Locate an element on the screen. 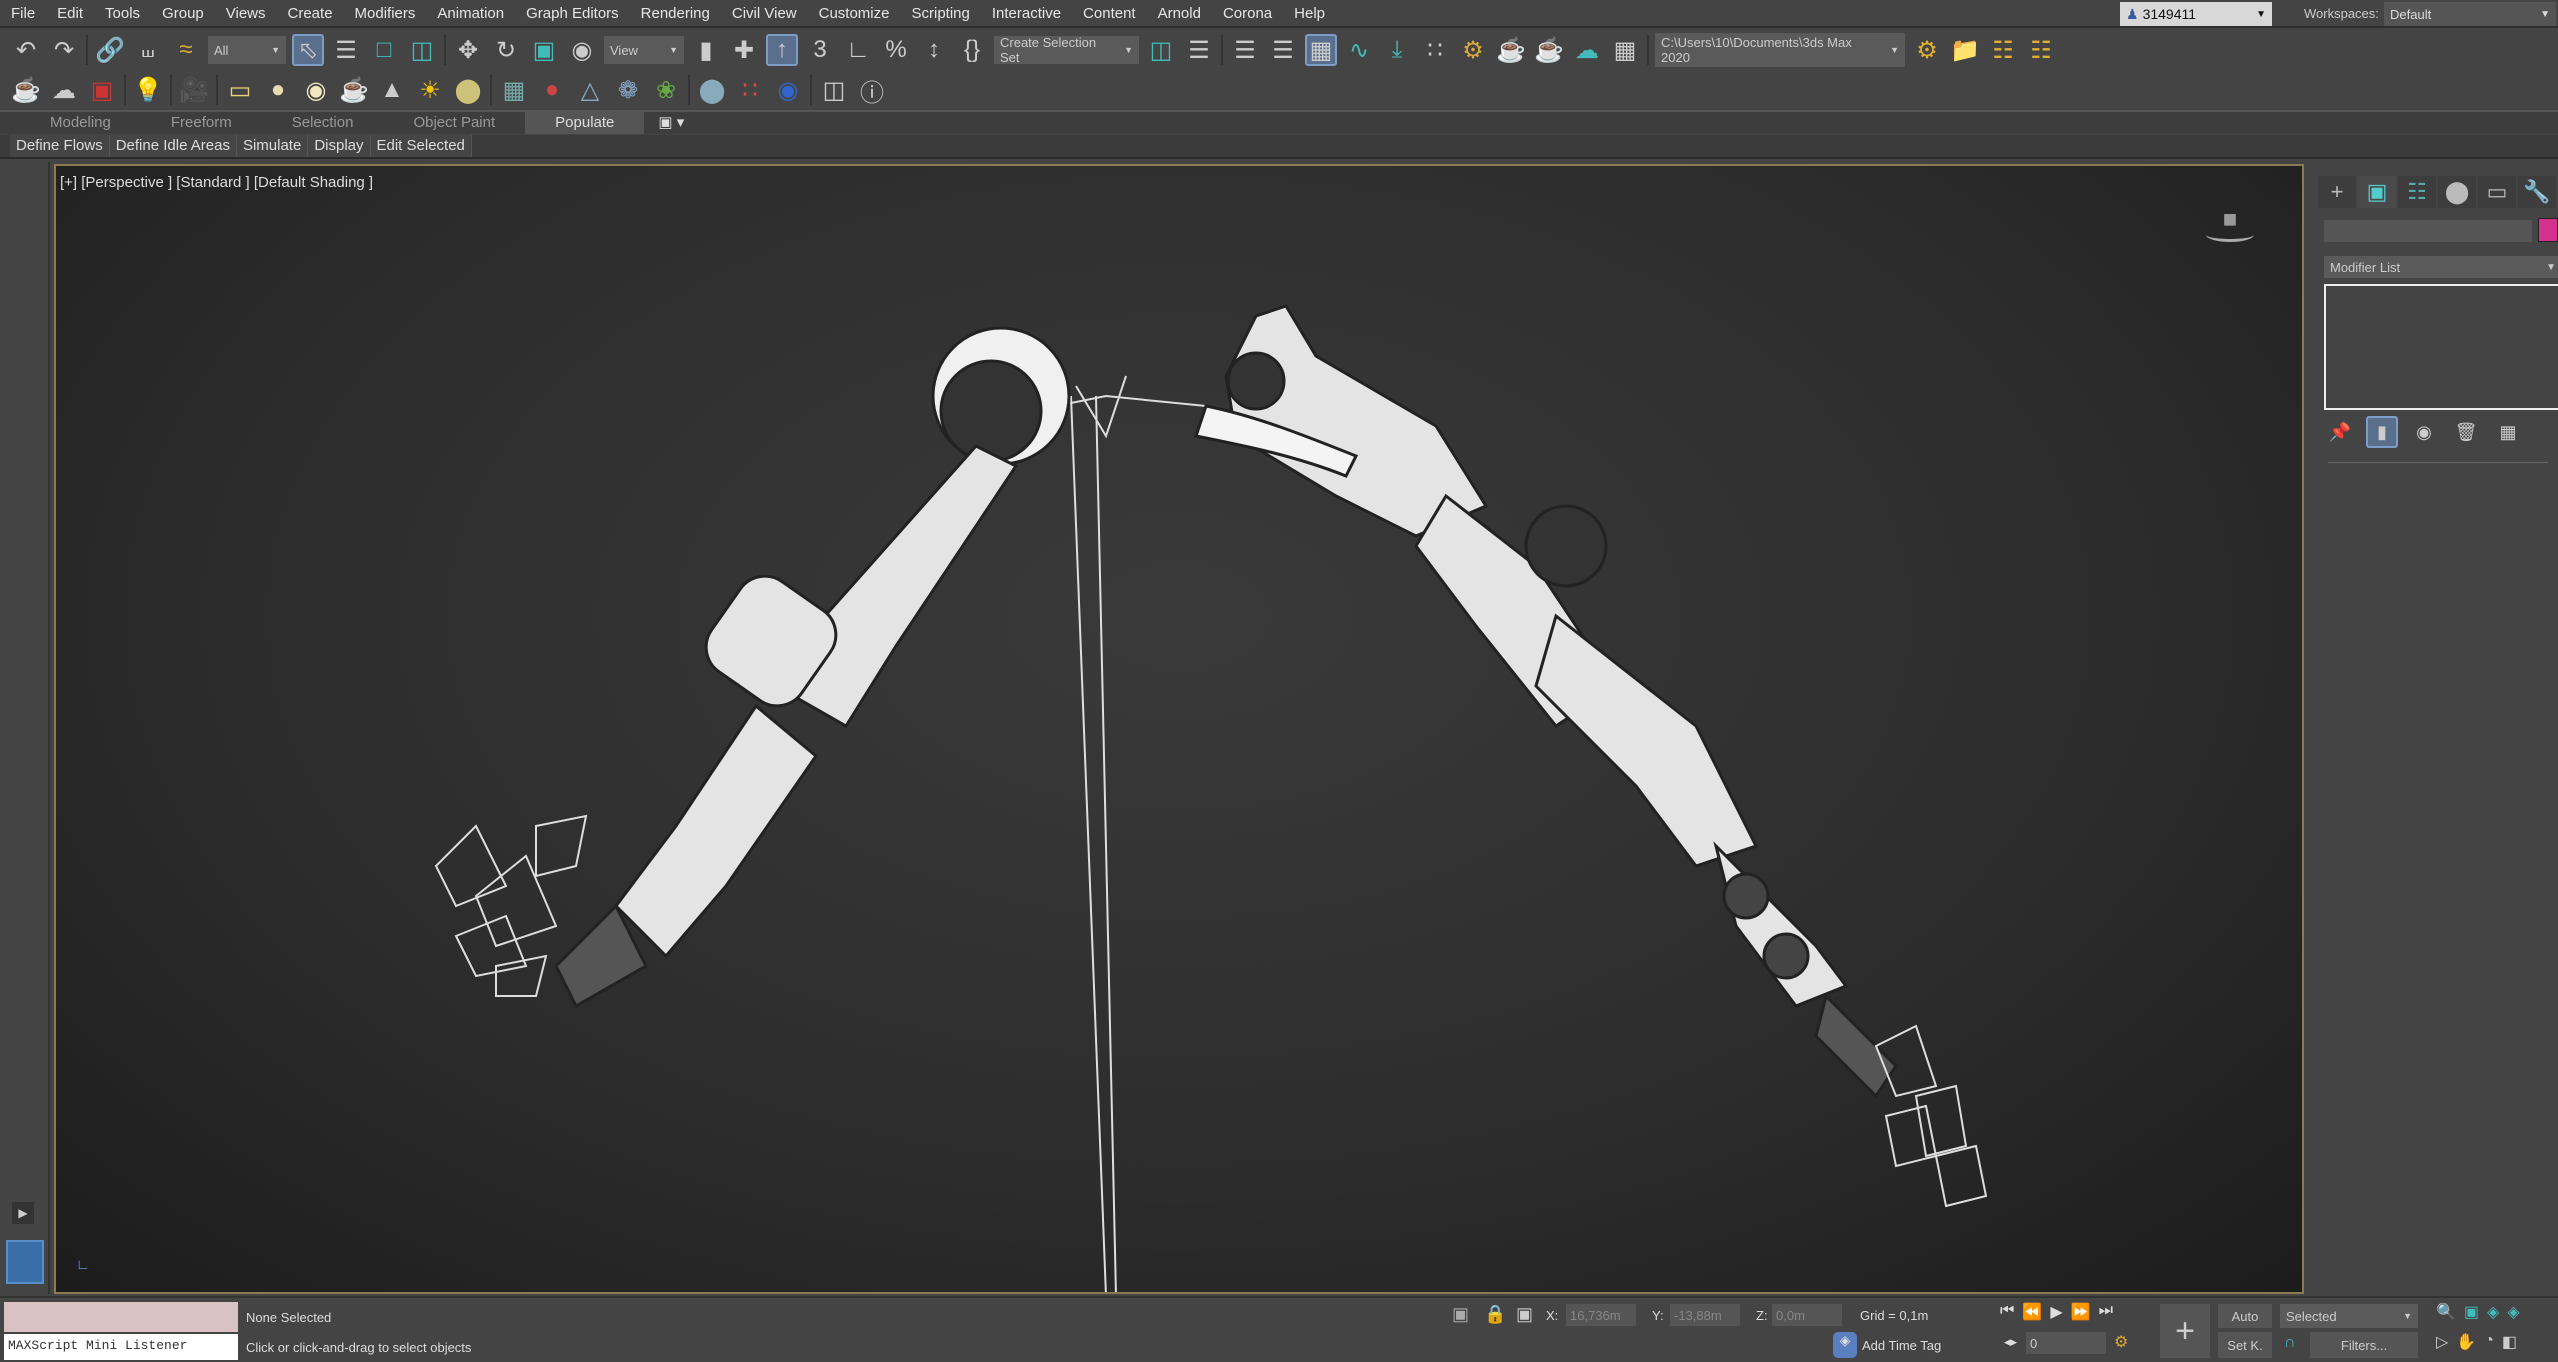  x-coordinate-input: 16,736m is located at coordinates (1601, 1315).